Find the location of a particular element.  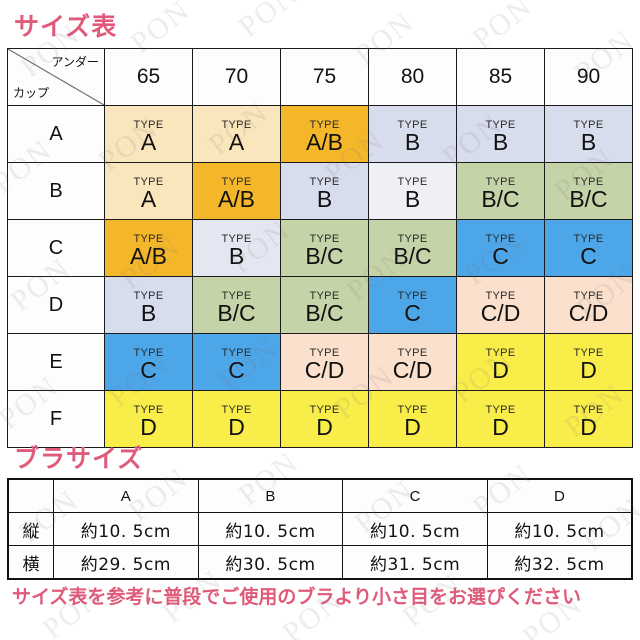

size-chart-column-header: 70 is located at coordinates (236, 77).